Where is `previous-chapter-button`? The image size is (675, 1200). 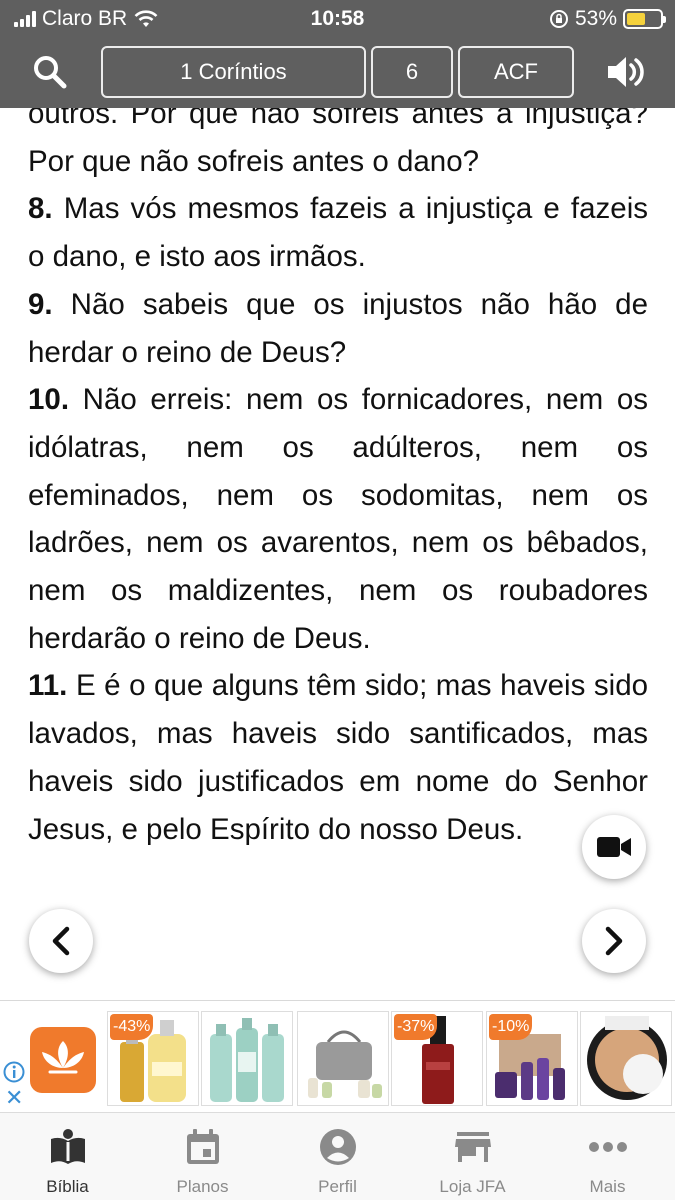 previous-chapter-button is located at coordinates (61, 941).